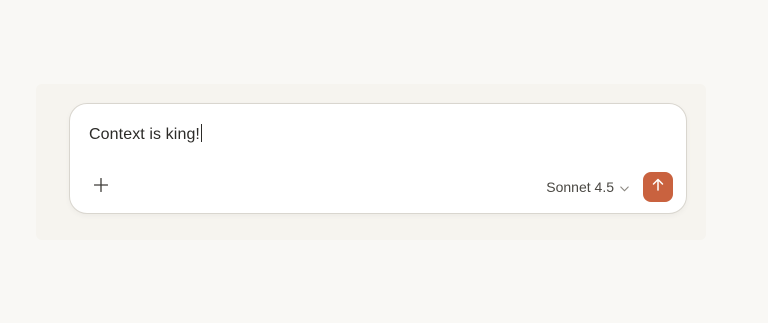  I want to click on message-input-text: Context is king!, so click(144, 134).